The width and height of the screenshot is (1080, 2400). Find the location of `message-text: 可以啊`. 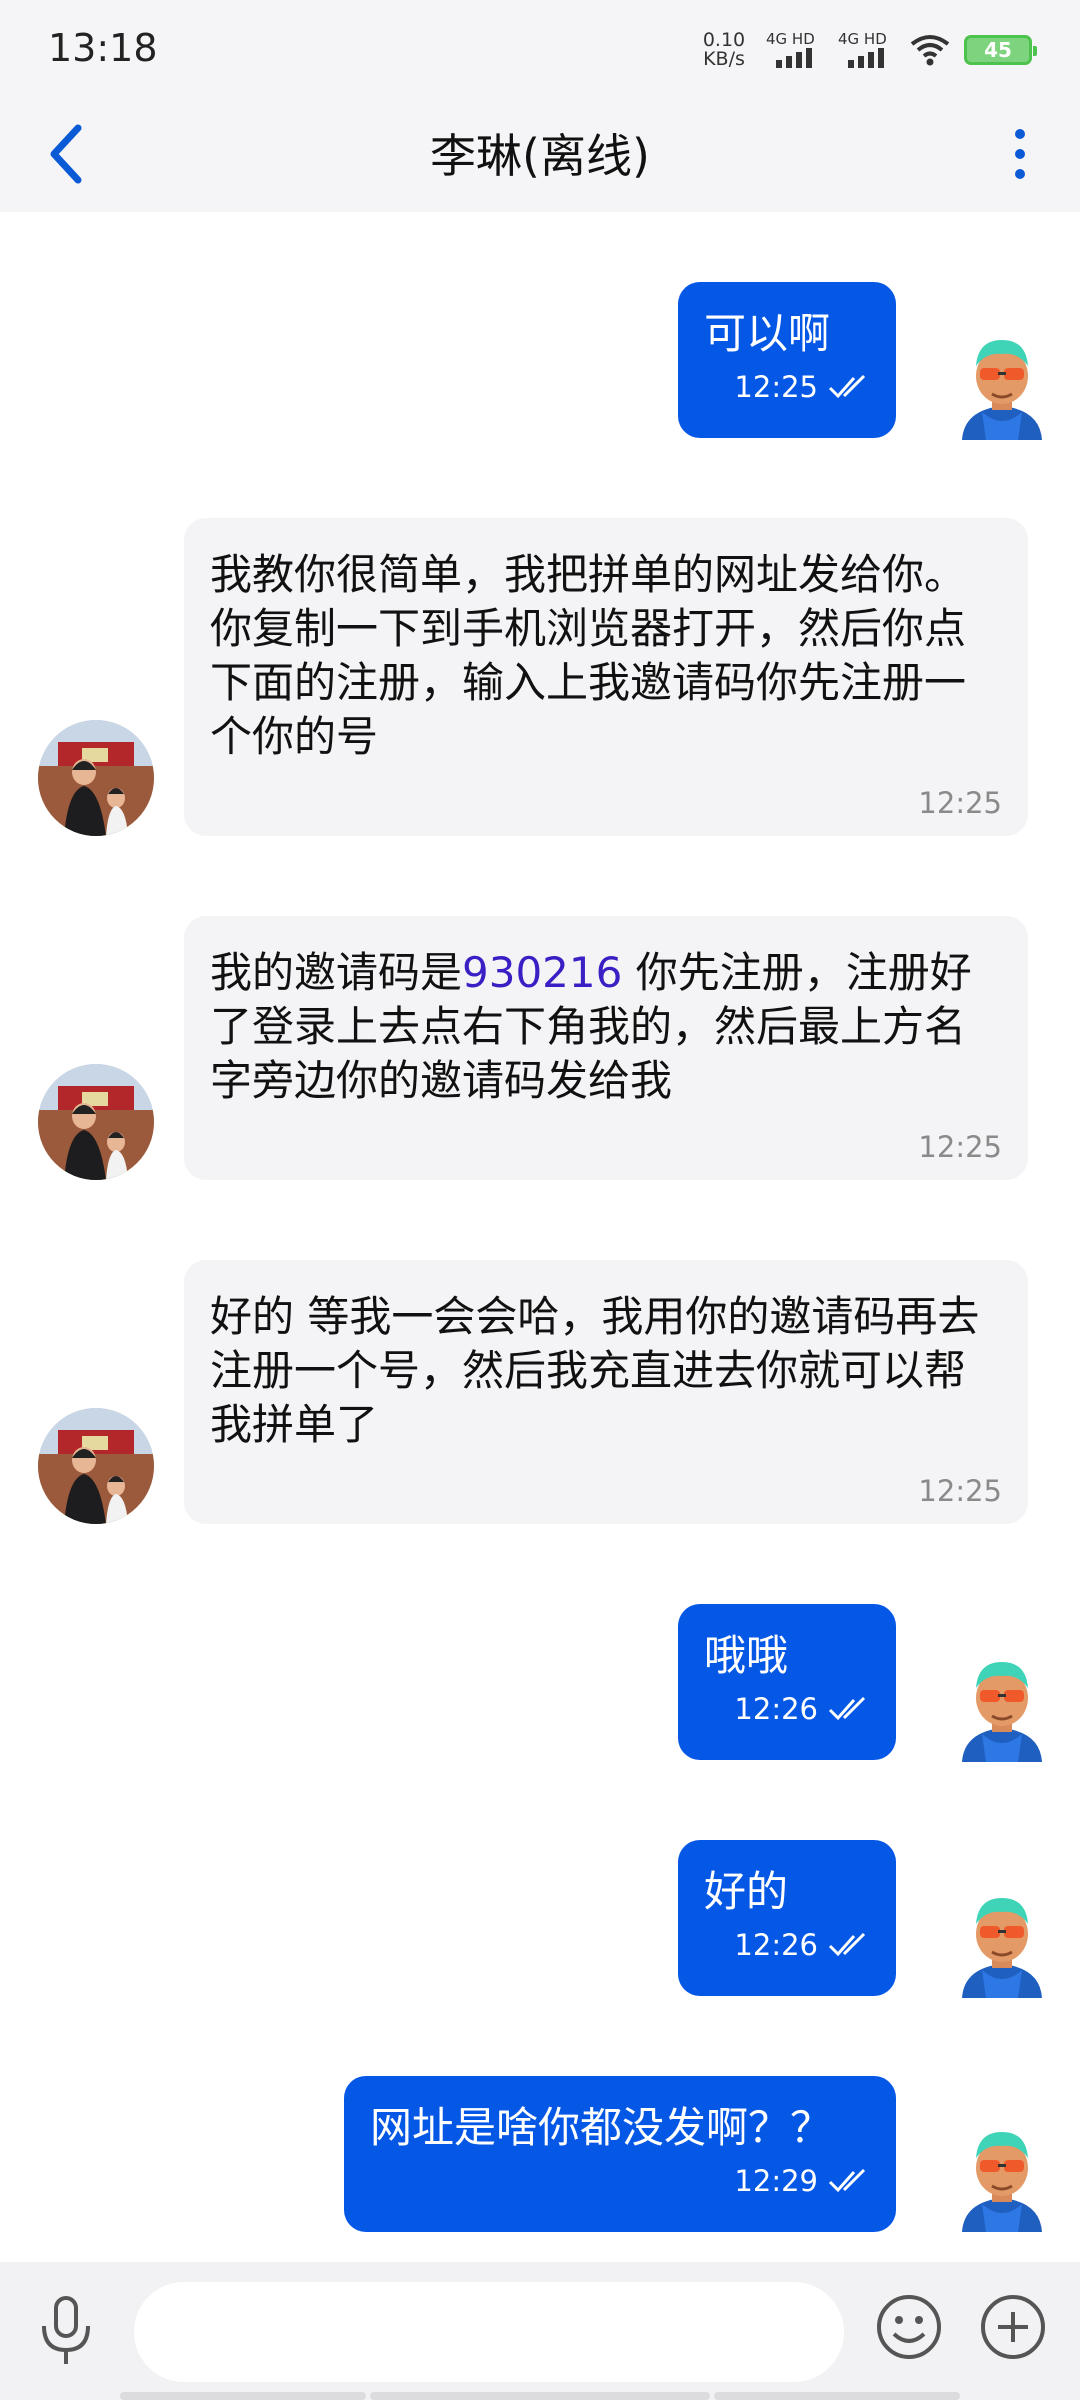

message-text: 可以啊 is located at coordinates (767, 333).